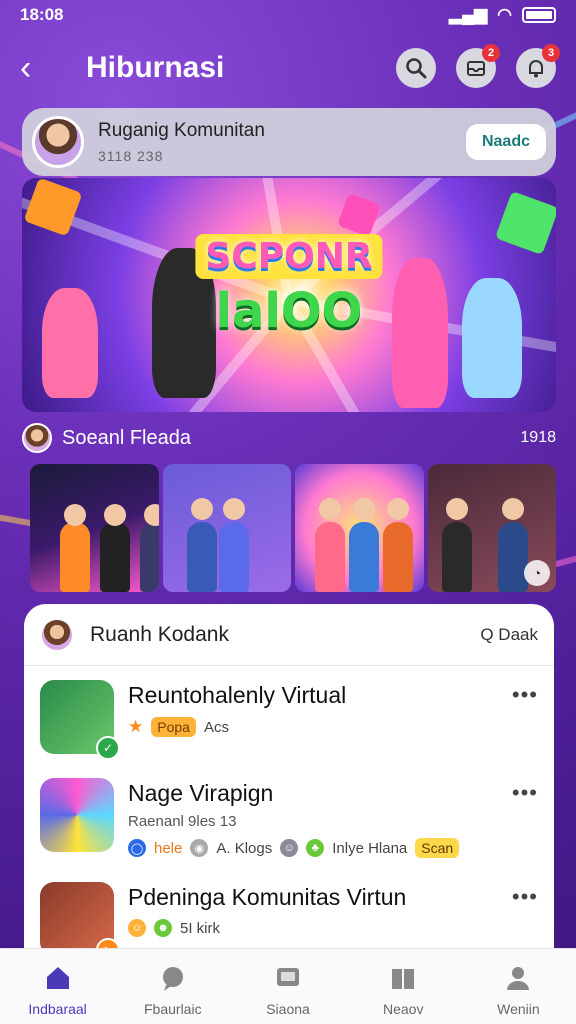 The image size is (576, 1024). What do you see at coordinates (551, 53) in the screenshot?
I see `notifications-badge: 3` at bounding box center [551, 53].